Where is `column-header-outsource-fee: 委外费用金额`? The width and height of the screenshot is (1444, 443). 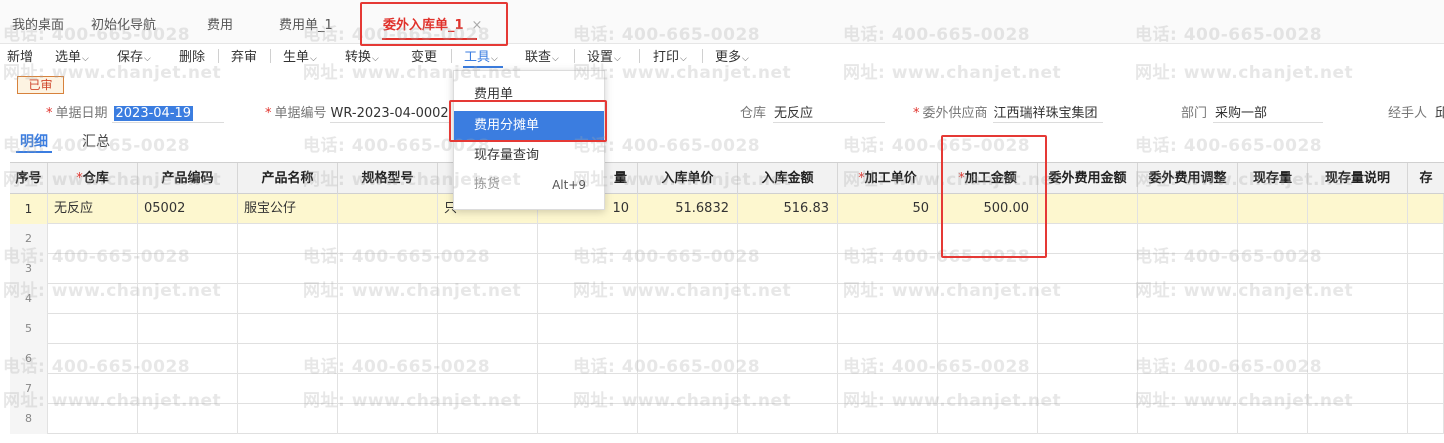
column-header-outsource-fee: 委外费用金额 is located at coordinates (1088, 178).